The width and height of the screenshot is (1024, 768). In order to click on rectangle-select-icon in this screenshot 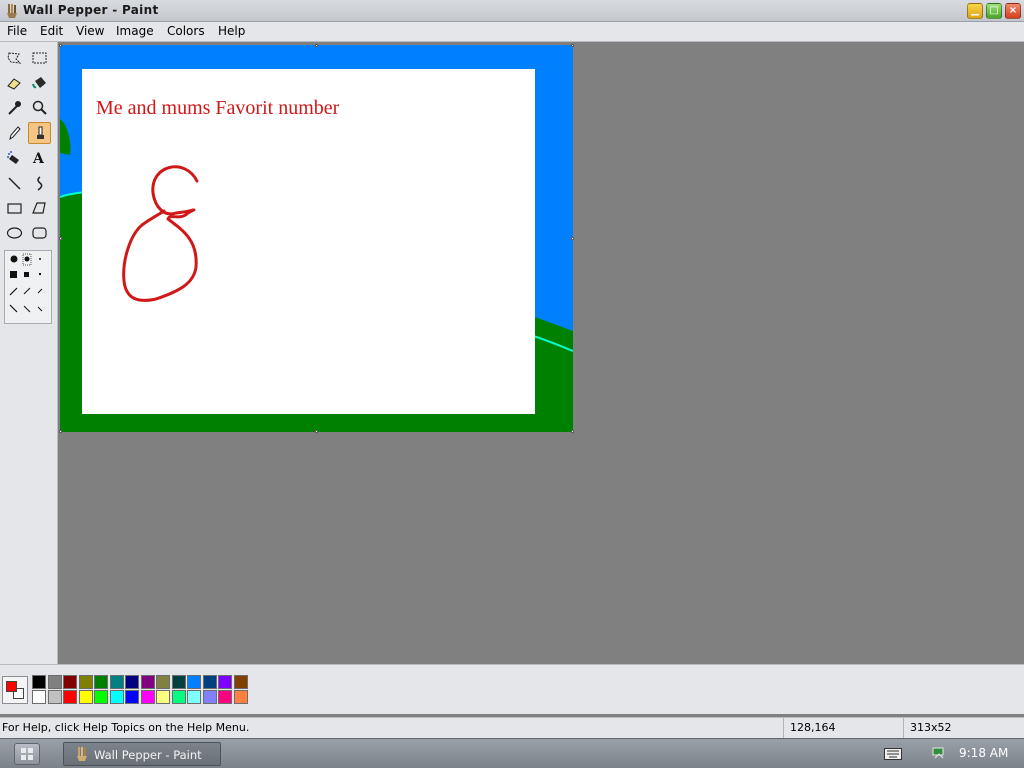, I will do `click(39, 58)`.